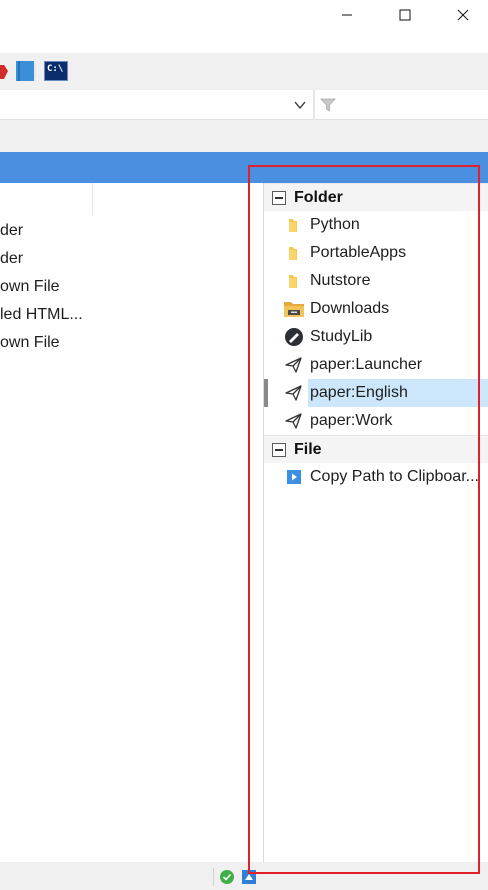 This screenshot has height=890, width=488. What do you see at coordinates (350, 308) in the screenshot?
I see `item-label: Downloads` at bounding box center [350, 308].